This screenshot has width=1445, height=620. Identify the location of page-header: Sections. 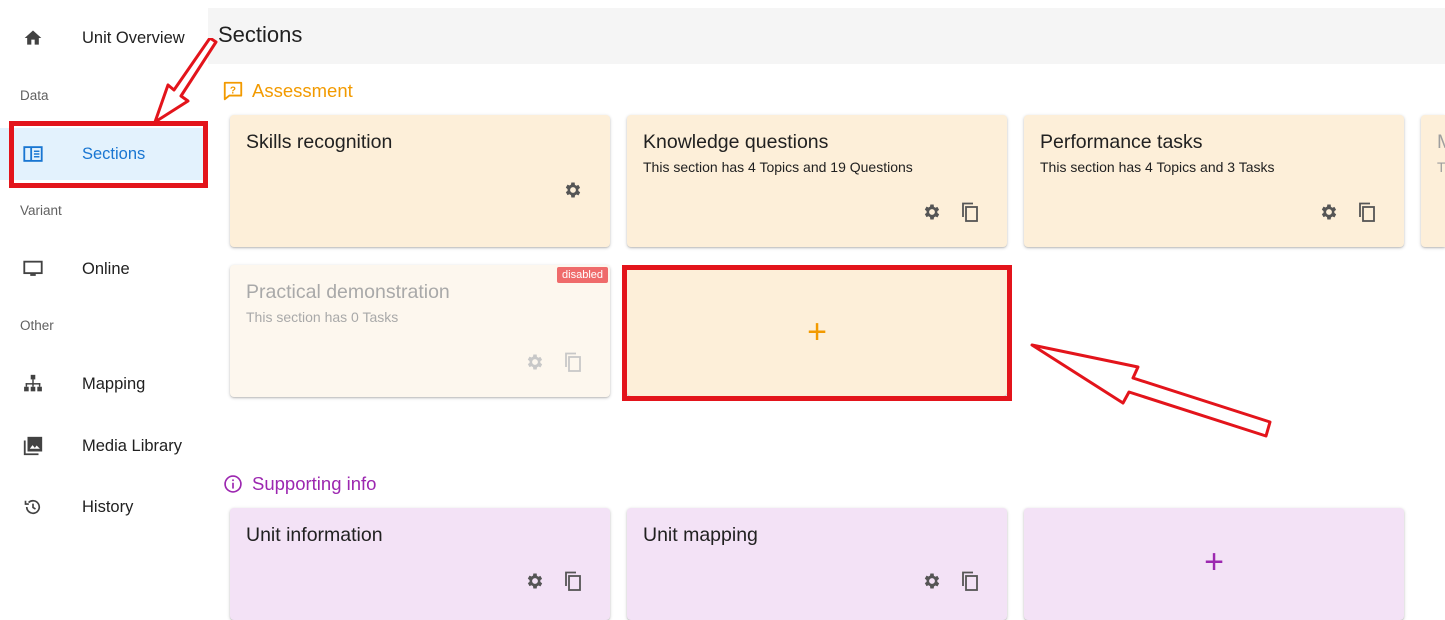
(826, 36).